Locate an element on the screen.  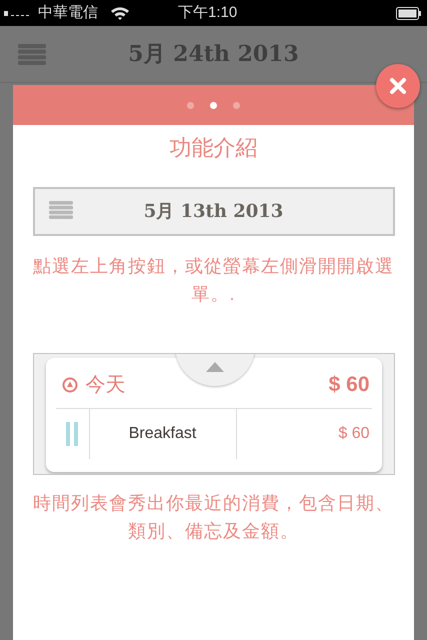
header-date: 5月 24th 2013 is located at coordinates (213, 54).